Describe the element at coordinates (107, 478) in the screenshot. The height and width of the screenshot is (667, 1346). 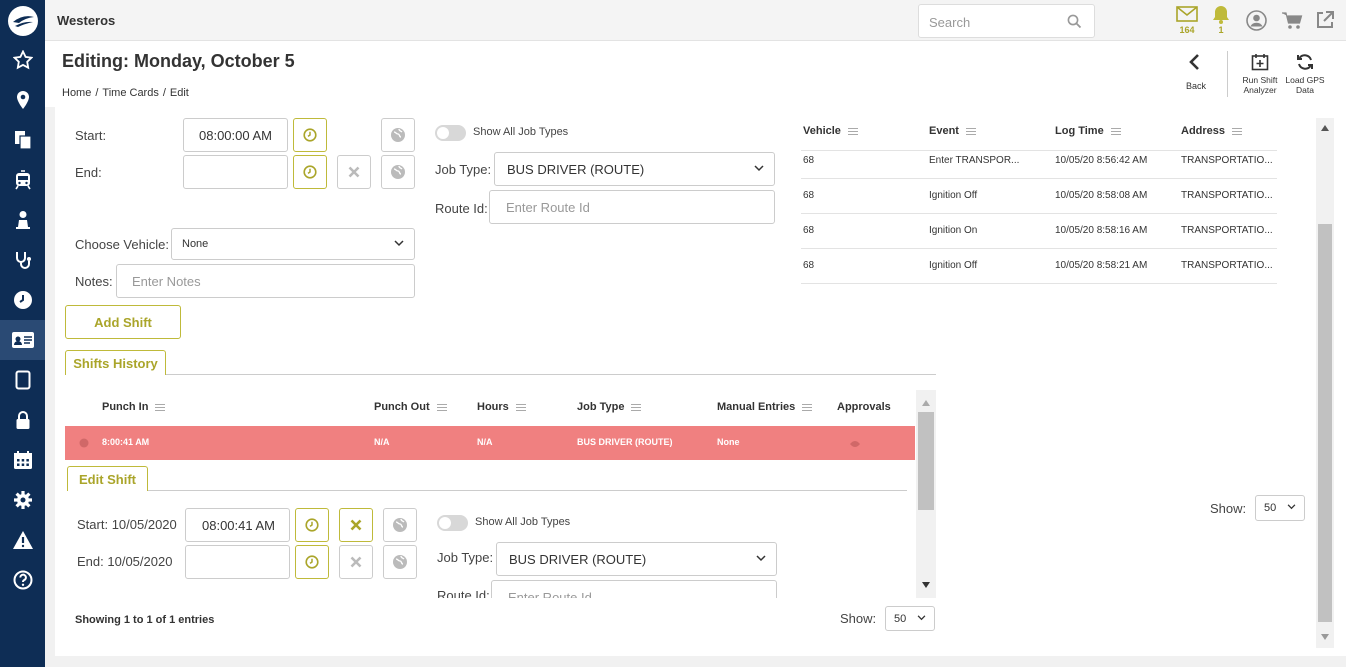
I see `tab-edit-shift: Edit Shift` at that location.